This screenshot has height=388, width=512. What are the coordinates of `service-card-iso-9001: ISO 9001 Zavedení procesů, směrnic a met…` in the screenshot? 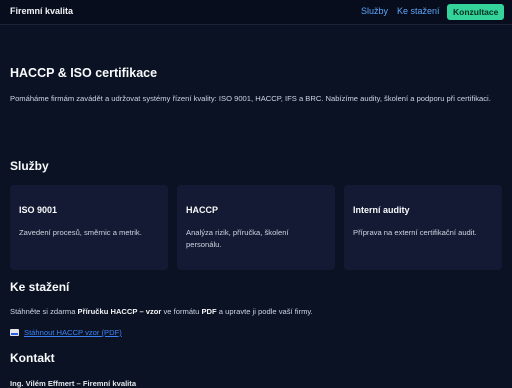 It's located at (89, 227).